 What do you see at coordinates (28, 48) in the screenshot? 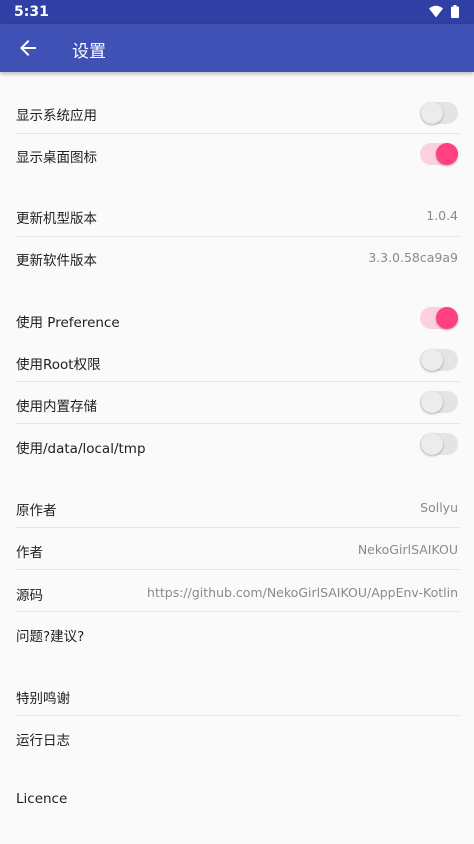
I see `back-arrow-icon` at bounding box center [28, 48].